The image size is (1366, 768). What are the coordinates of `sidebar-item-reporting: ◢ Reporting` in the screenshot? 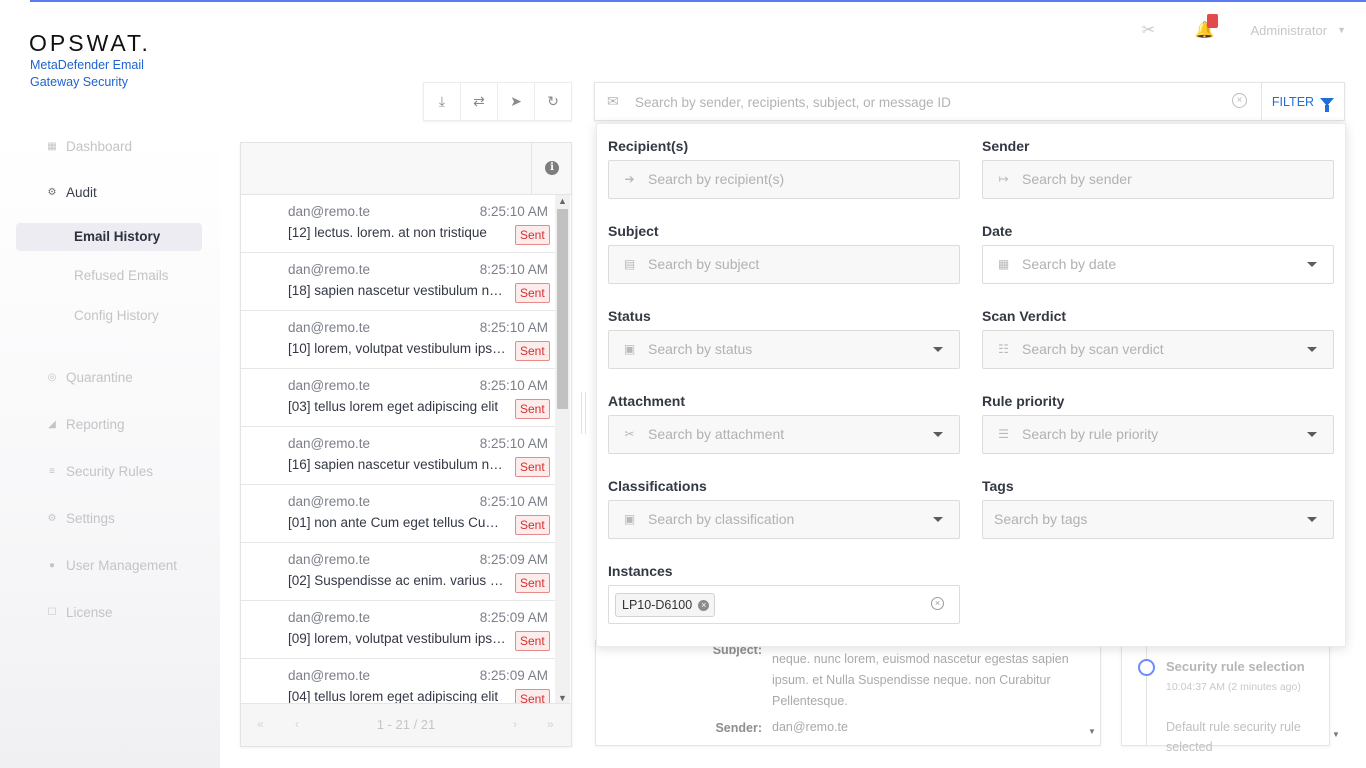 It's located at (85, 424).